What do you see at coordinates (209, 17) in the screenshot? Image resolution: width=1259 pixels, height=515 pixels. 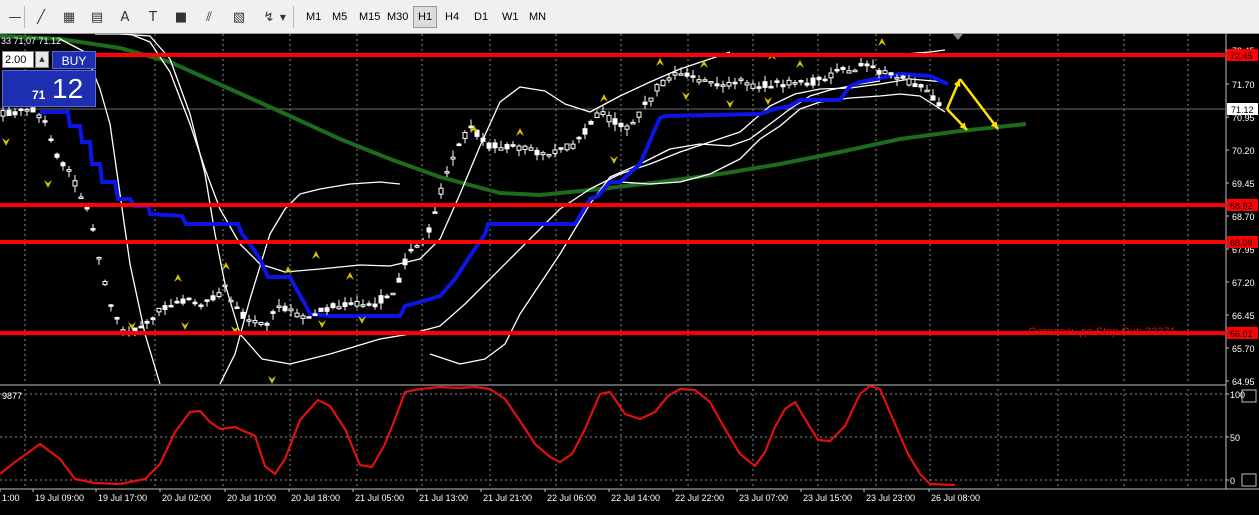 I see `fibo-fan-icon: ⫽` at bounding box center [209, 17].